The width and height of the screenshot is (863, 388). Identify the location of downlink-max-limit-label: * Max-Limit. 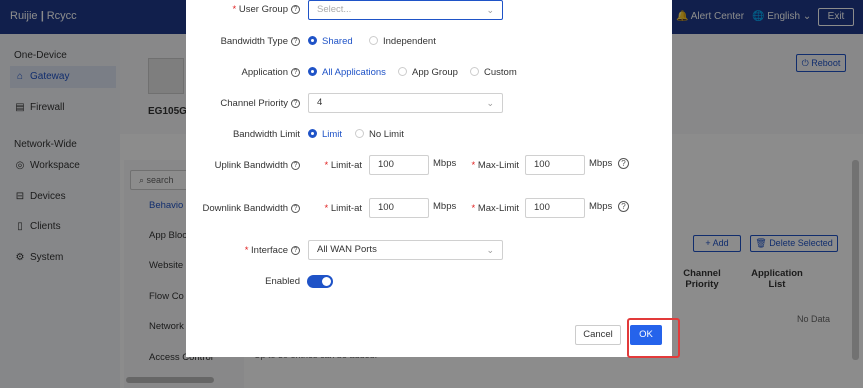
(495, 208).